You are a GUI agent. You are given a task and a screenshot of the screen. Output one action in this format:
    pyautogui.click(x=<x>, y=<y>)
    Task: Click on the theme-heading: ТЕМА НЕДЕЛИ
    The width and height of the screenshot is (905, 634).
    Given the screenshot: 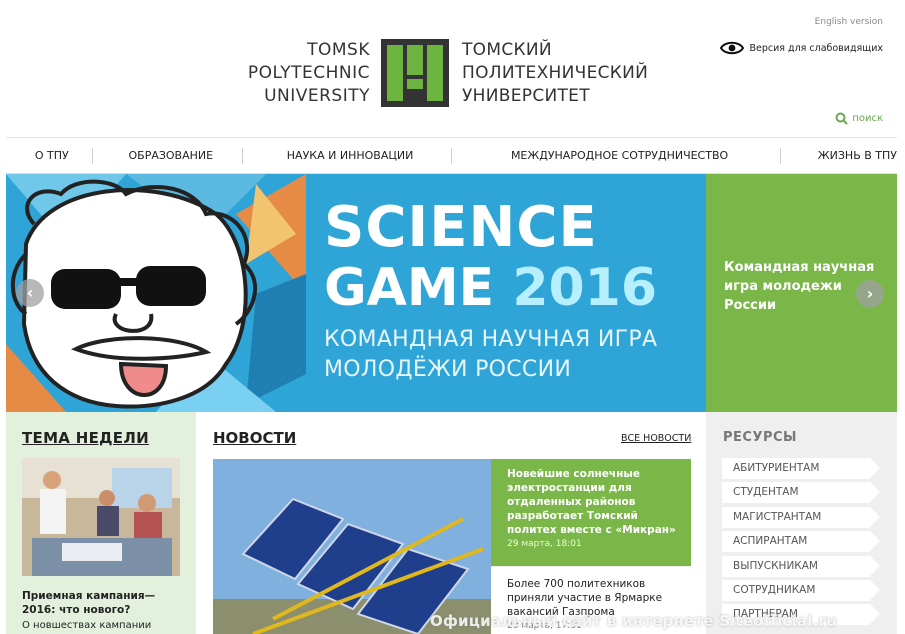 What is the action you would take?
    pyautogui.click(x=85, y=438)
    